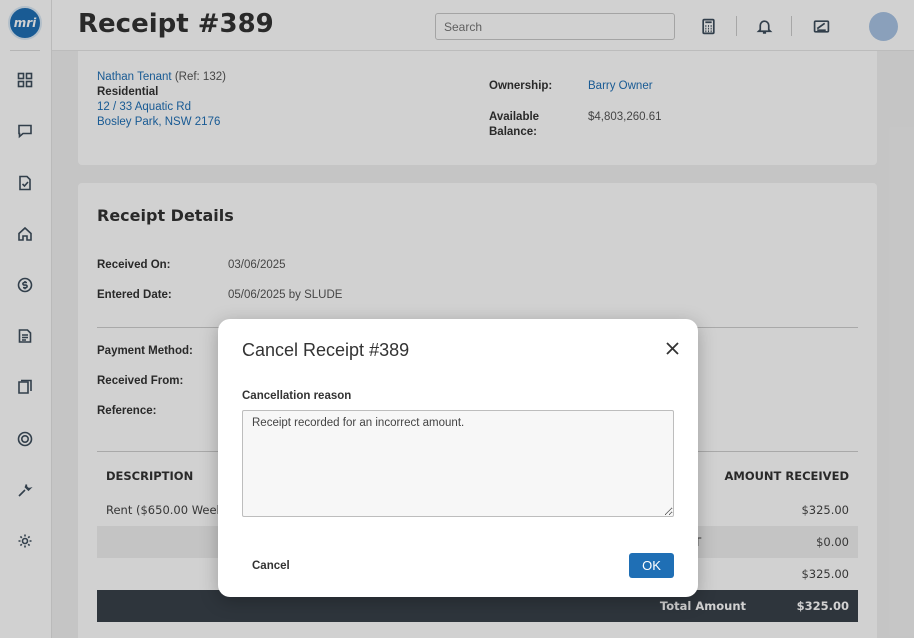 The width and height of the screenshot is (914, 638). I want to click on cancel-button: Cancel, so click(271, 566).